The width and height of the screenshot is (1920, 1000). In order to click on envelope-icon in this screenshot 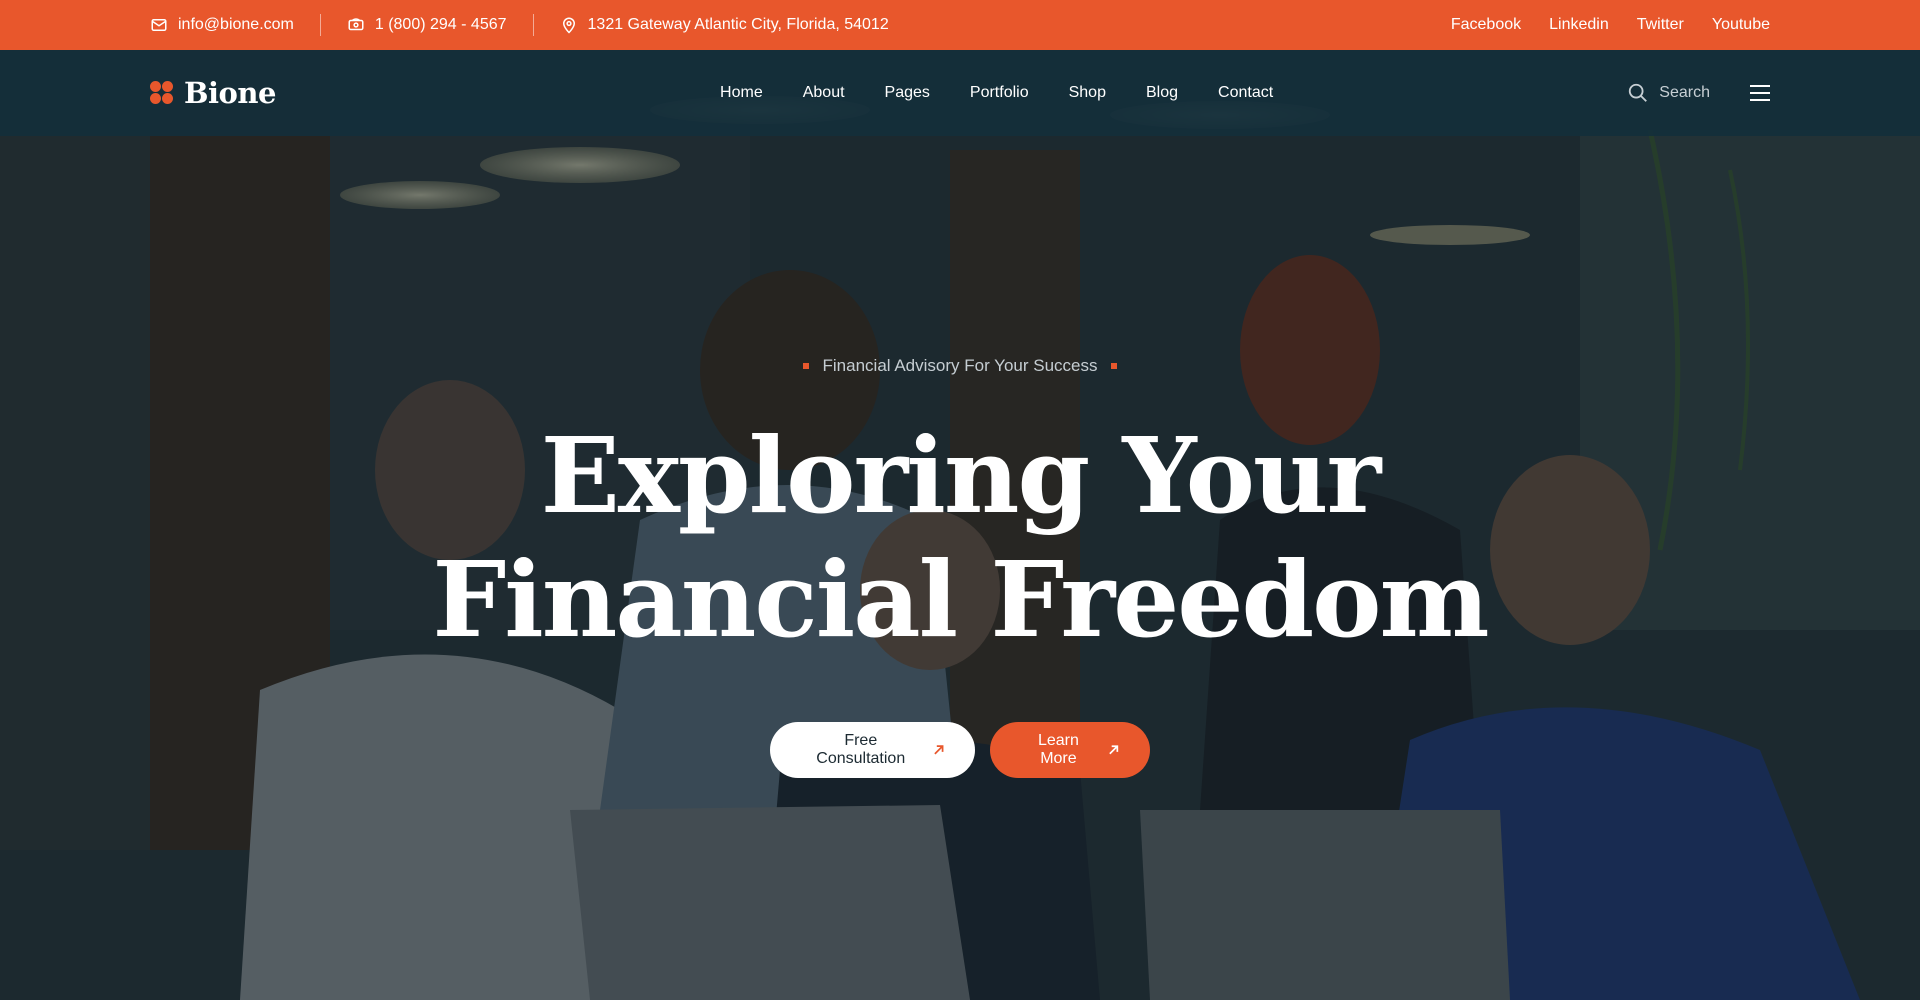, I will do `click(159, 25)`.